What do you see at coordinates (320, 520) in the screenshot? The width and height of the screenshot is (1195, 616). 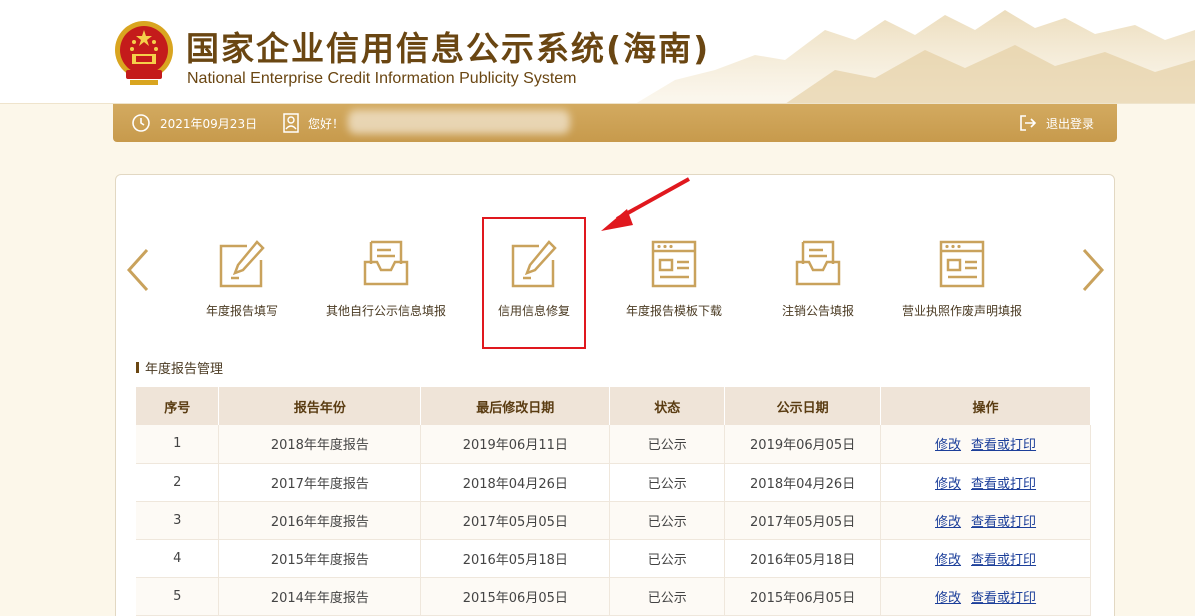 I see `cell-year: 2016年年度报告` at bounding box center [320, 520].